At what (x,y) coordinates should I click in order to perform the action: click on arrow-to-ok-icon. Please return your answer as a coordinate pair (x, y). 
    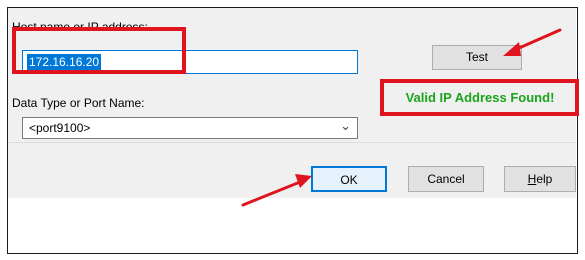
    Looking at the image, I should click on (276, 190).